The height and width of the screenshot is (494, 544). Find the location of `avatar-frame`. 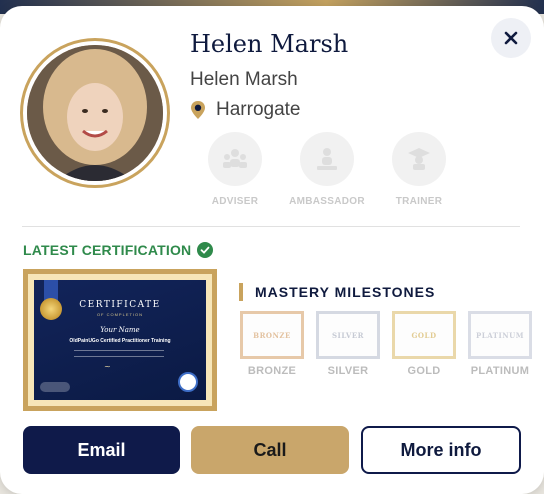

avatar-frame is located at coordinates (95, 113).